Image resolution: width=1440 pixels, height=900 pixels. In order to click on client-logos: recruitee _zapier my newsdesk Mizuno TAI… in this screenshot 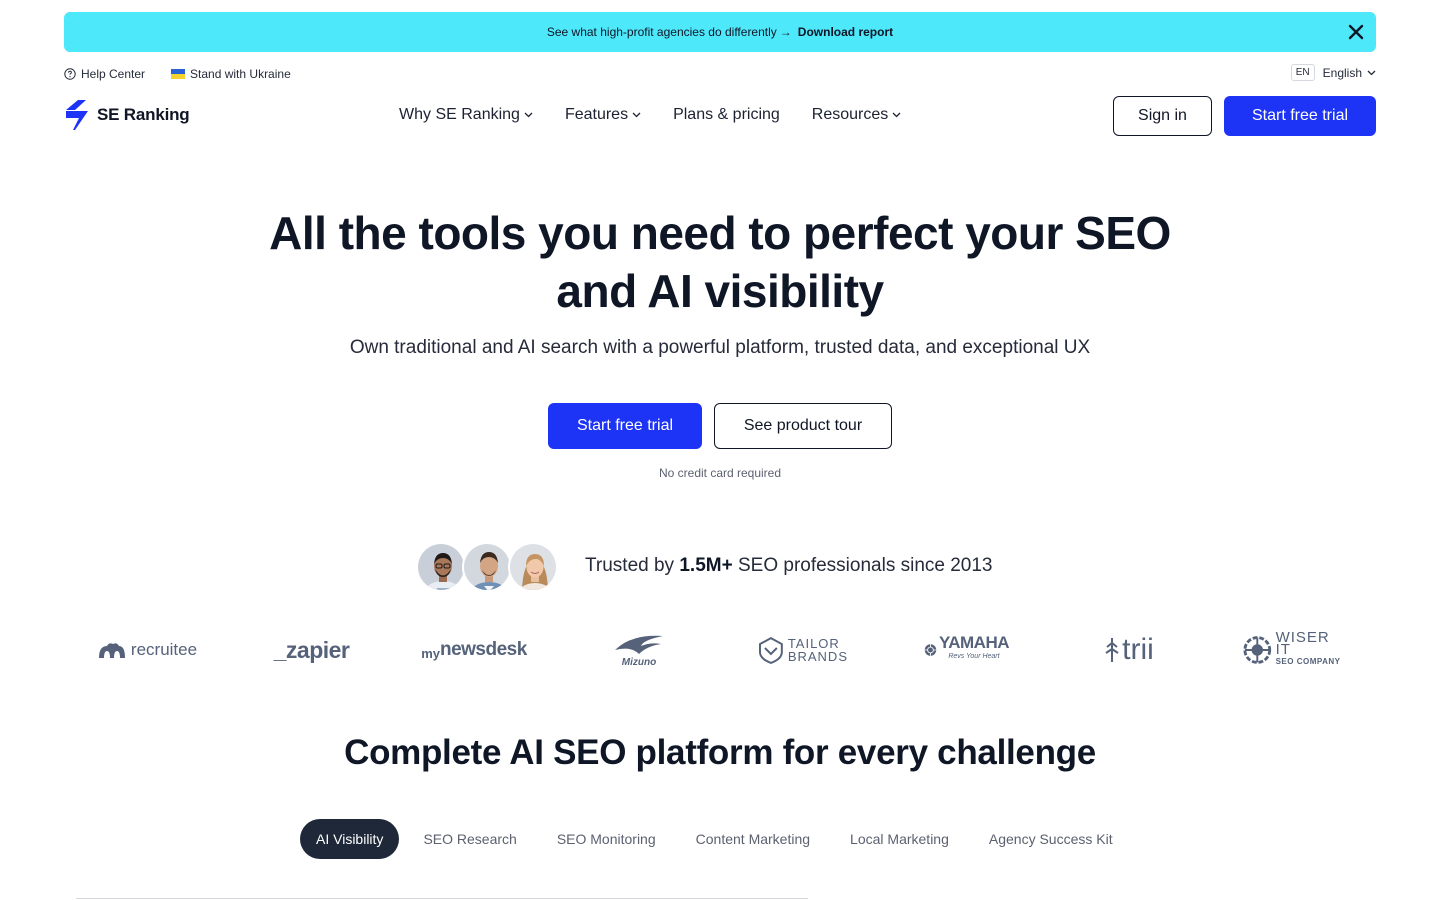, I will do `click(720, 650)`.